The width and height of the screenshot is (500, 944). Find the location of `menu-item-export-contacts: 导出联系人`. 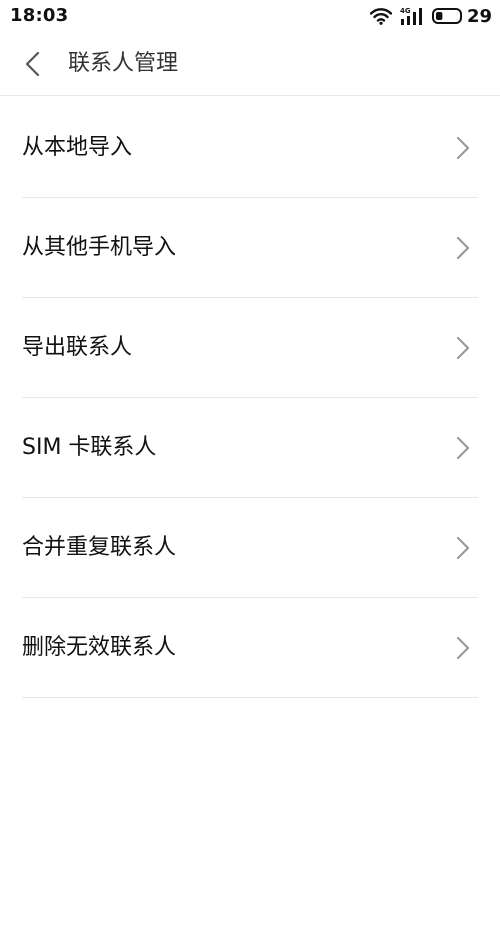

menu-item-export-contacts: 导出联系人 is located at coordinates (250, 348).